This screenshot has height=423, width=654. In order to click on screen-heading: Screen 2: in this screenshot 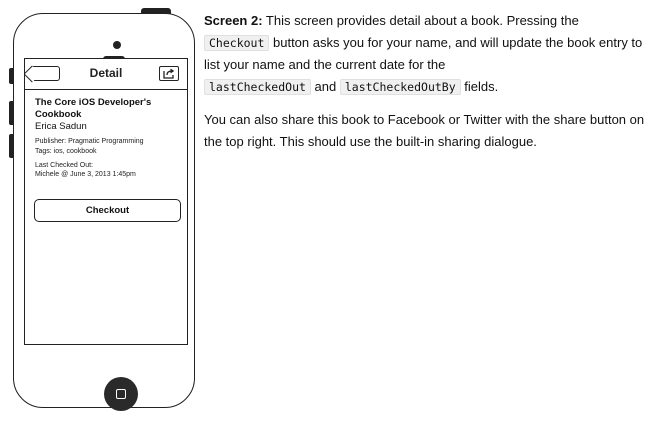, I will do `click(233, 20)`.